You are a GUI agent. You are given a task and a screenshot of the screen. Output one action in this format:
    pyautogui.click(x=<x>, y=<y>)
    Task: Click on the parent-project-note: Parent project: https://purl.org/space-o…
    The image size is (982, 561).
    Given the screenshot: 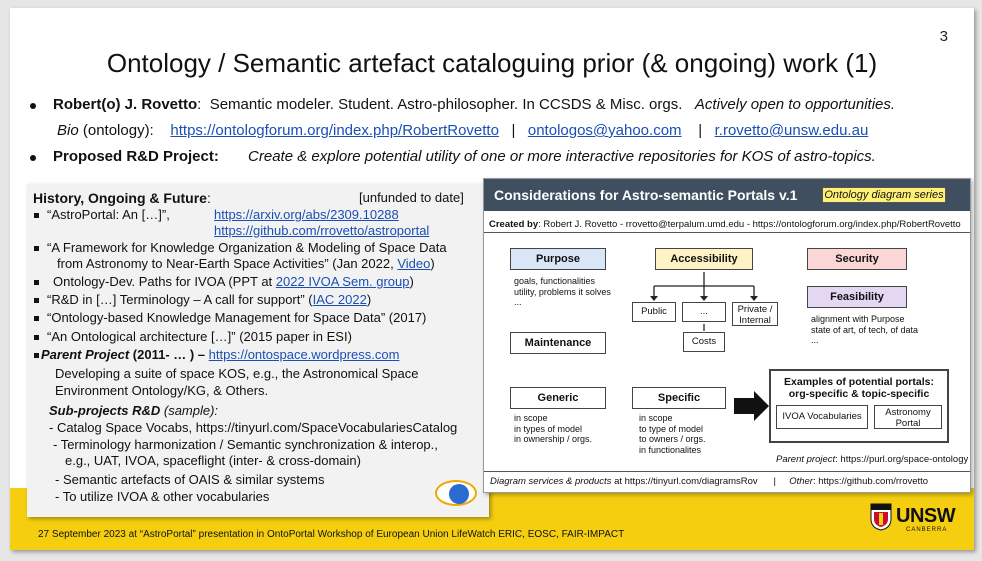 What is the action you would take?
    pyautogui.click(x=872, y=459)
    